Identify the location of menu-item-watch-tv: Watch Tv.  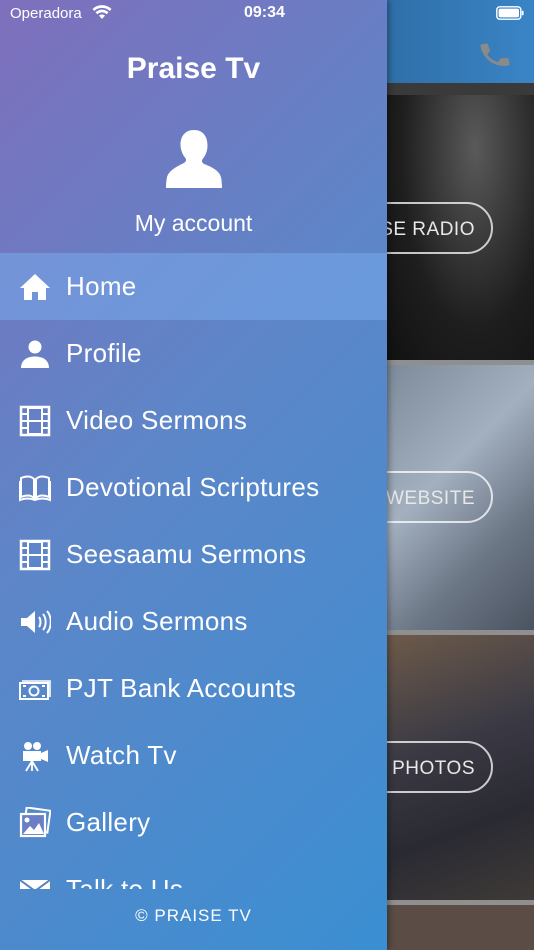
(193, 755).